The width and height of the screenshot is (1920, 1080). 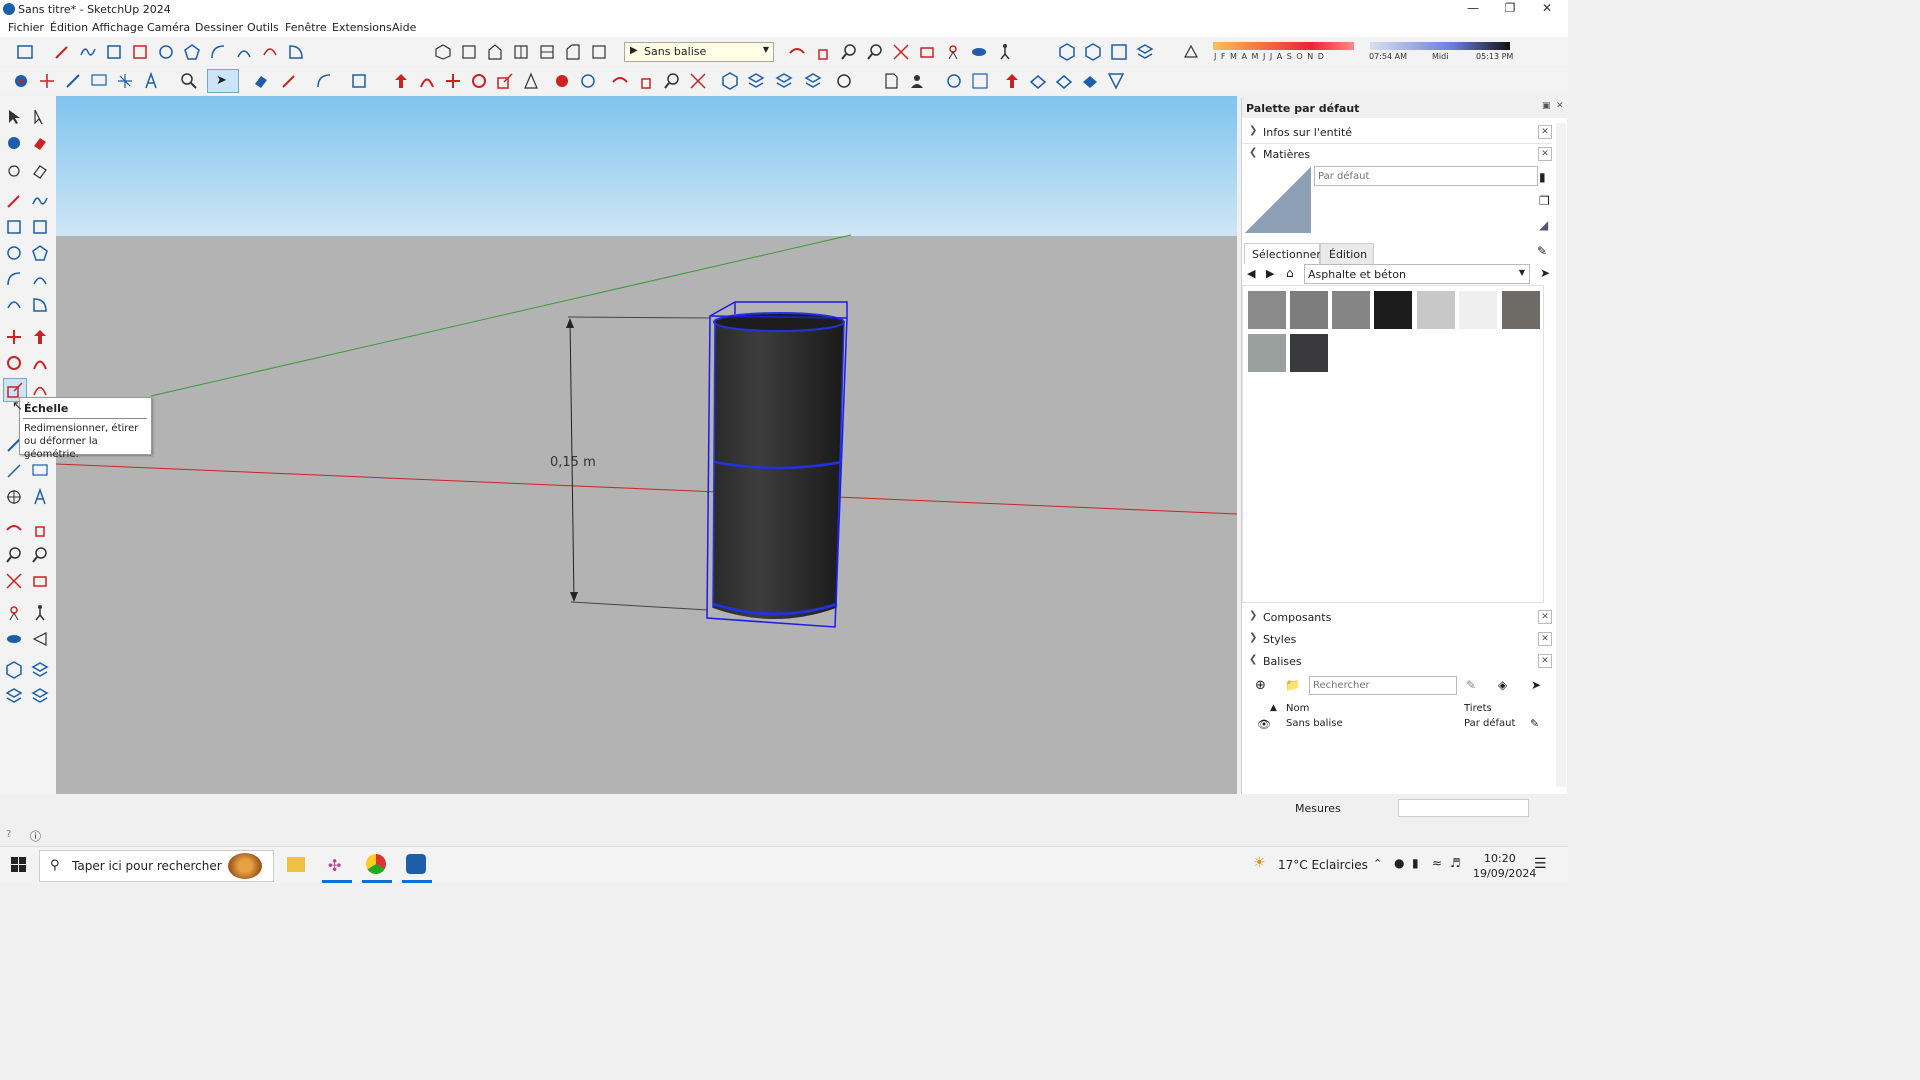 I want to click on measurements-input, so click(x=1463, y=808).